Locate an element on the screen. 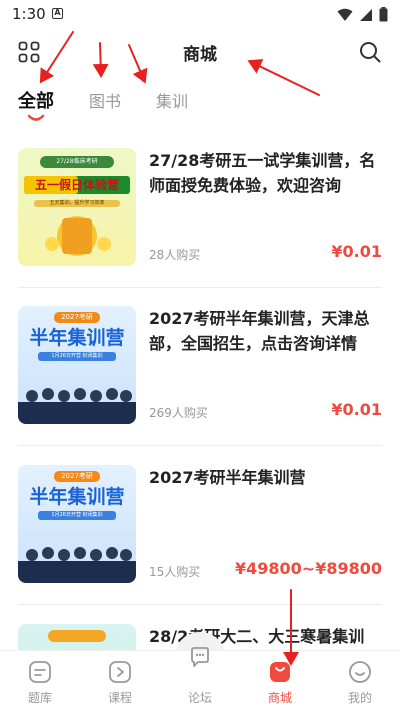  nav-label: 论坛 is located at coordinates (199, 698).